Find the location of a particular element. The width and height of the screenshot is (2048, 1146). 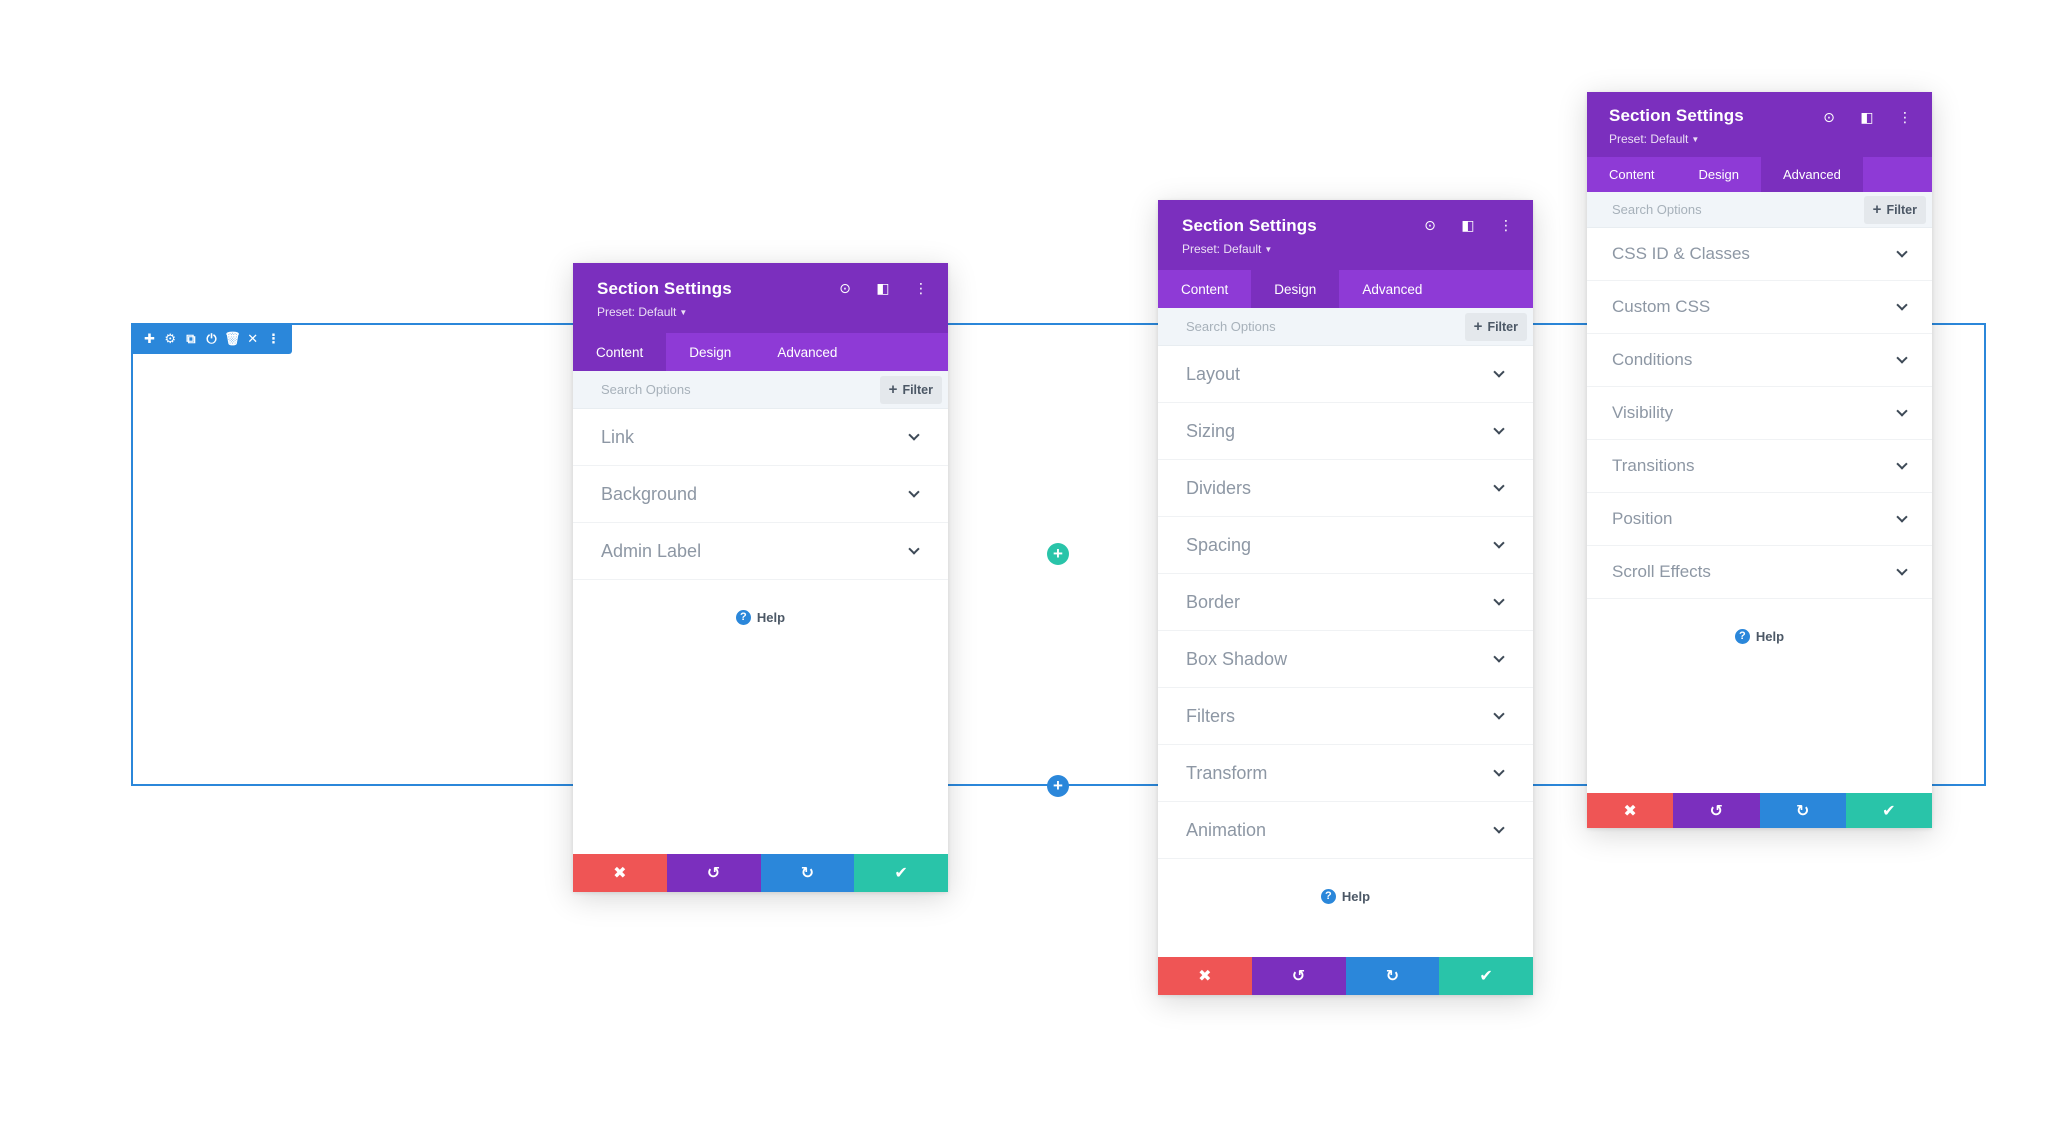

add-section-button: + is located at coordinates (1058, 786).